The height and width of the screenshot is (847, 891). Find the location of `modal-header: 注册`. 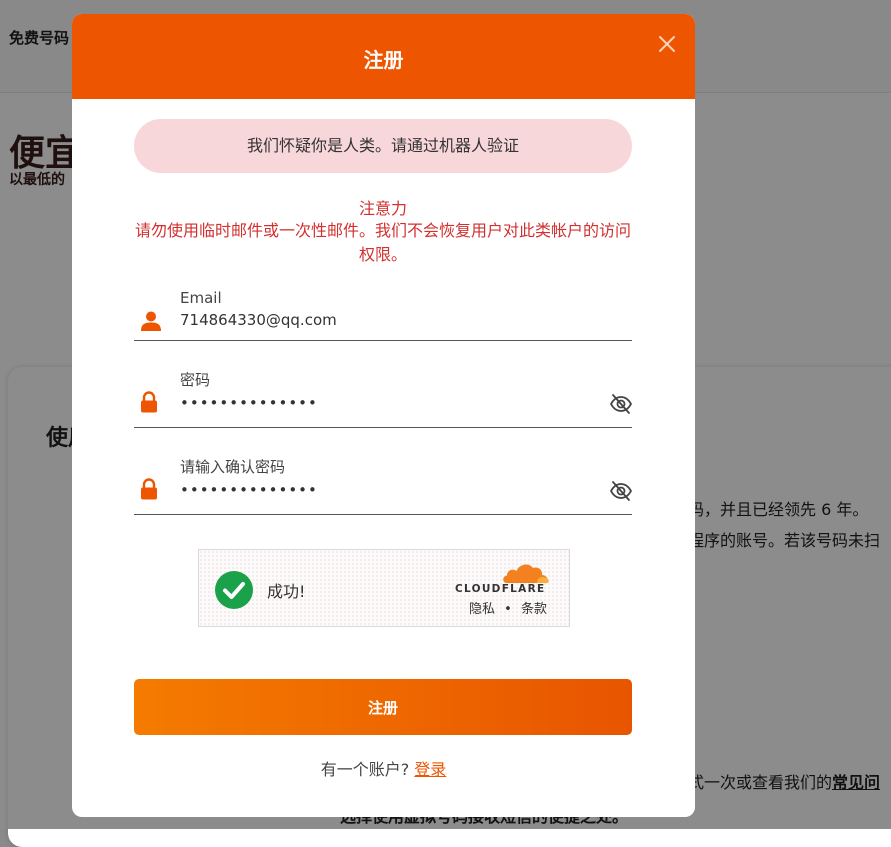

modal-header: 注册 is located at coordinates (383, 56).